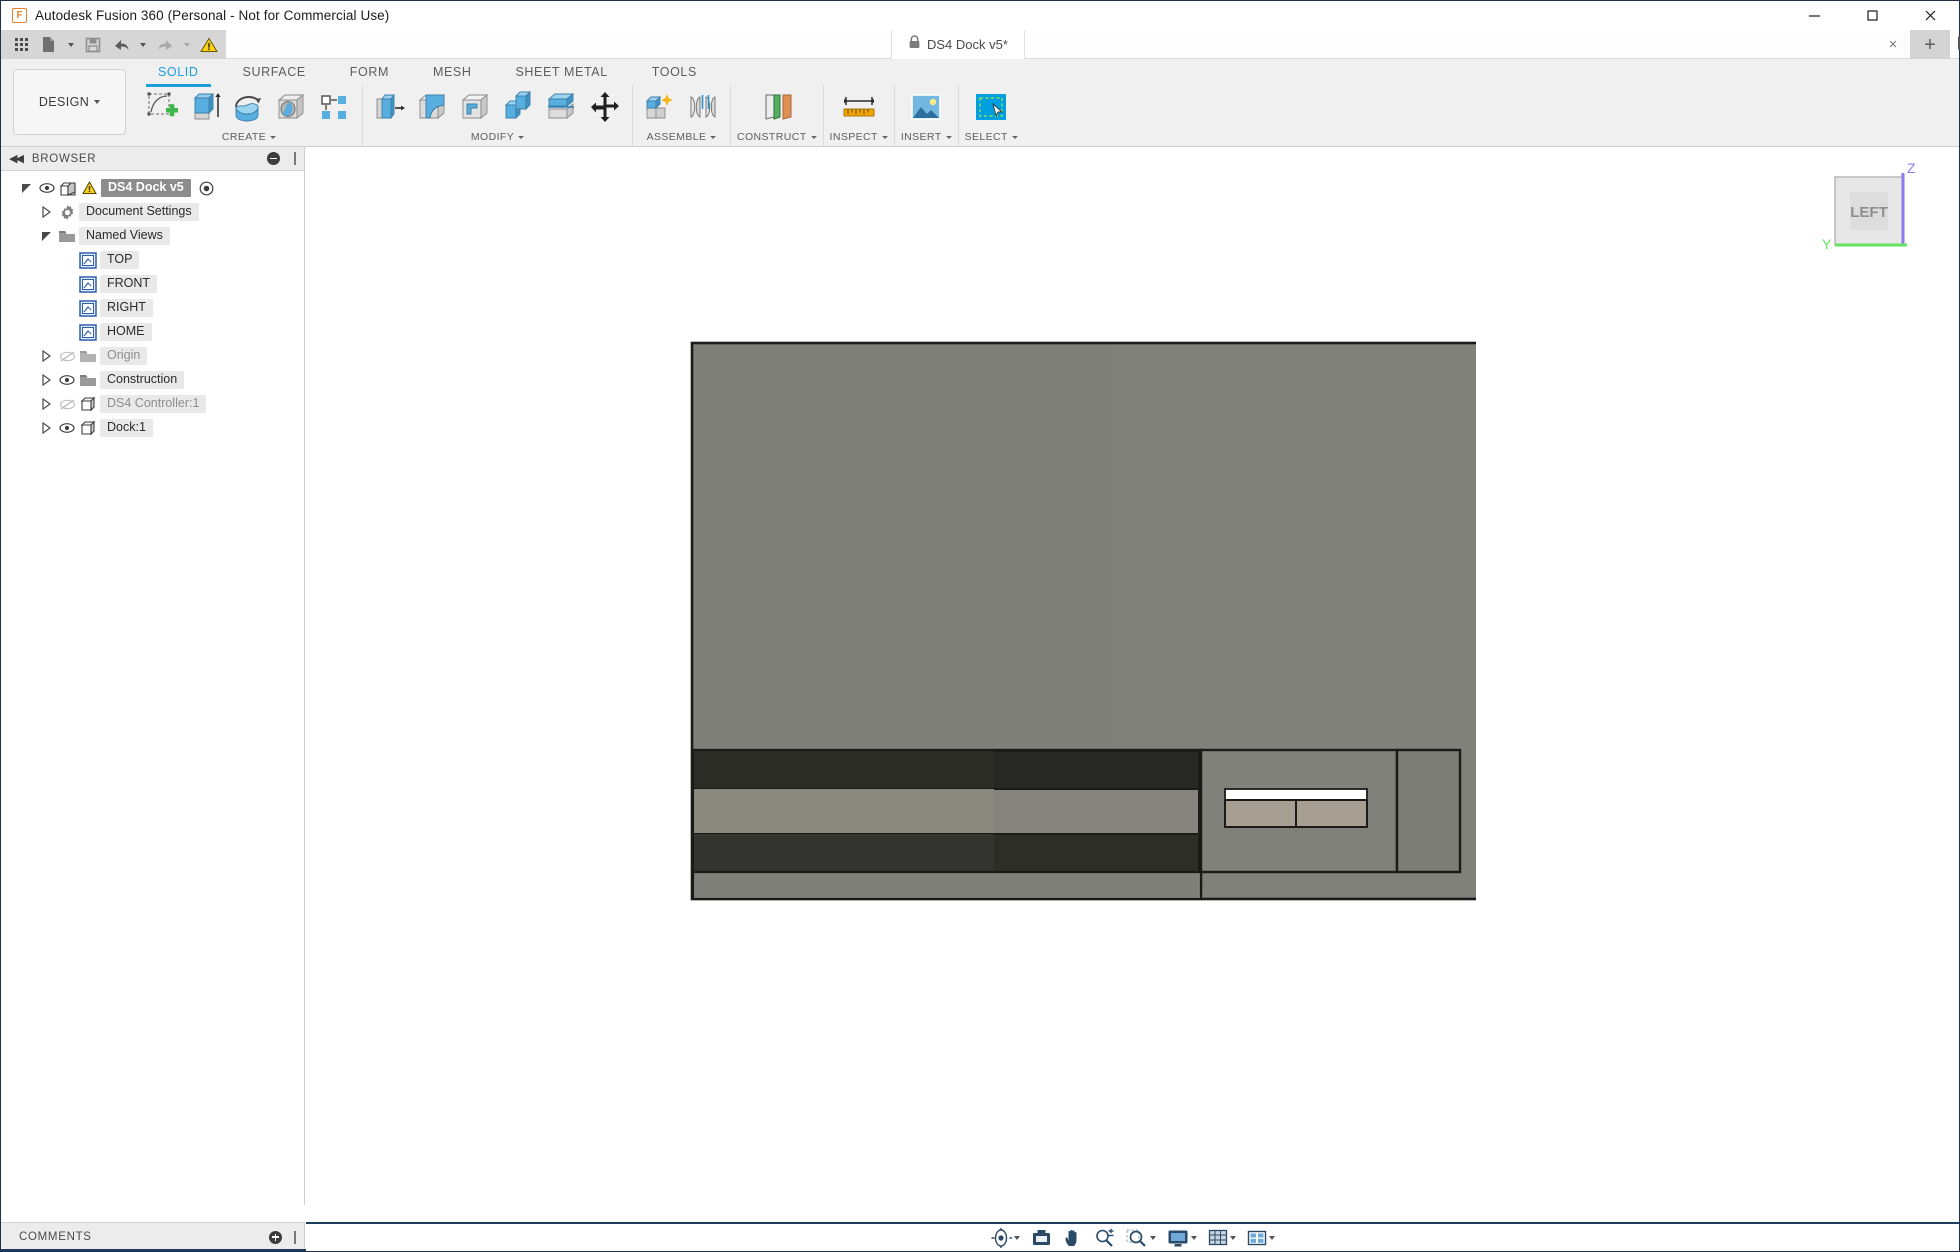 This screenshot has height=1252, width=1960. Describe the element at coordinates (121, 45) in the screenshot. I see `undo-icon` at that location.